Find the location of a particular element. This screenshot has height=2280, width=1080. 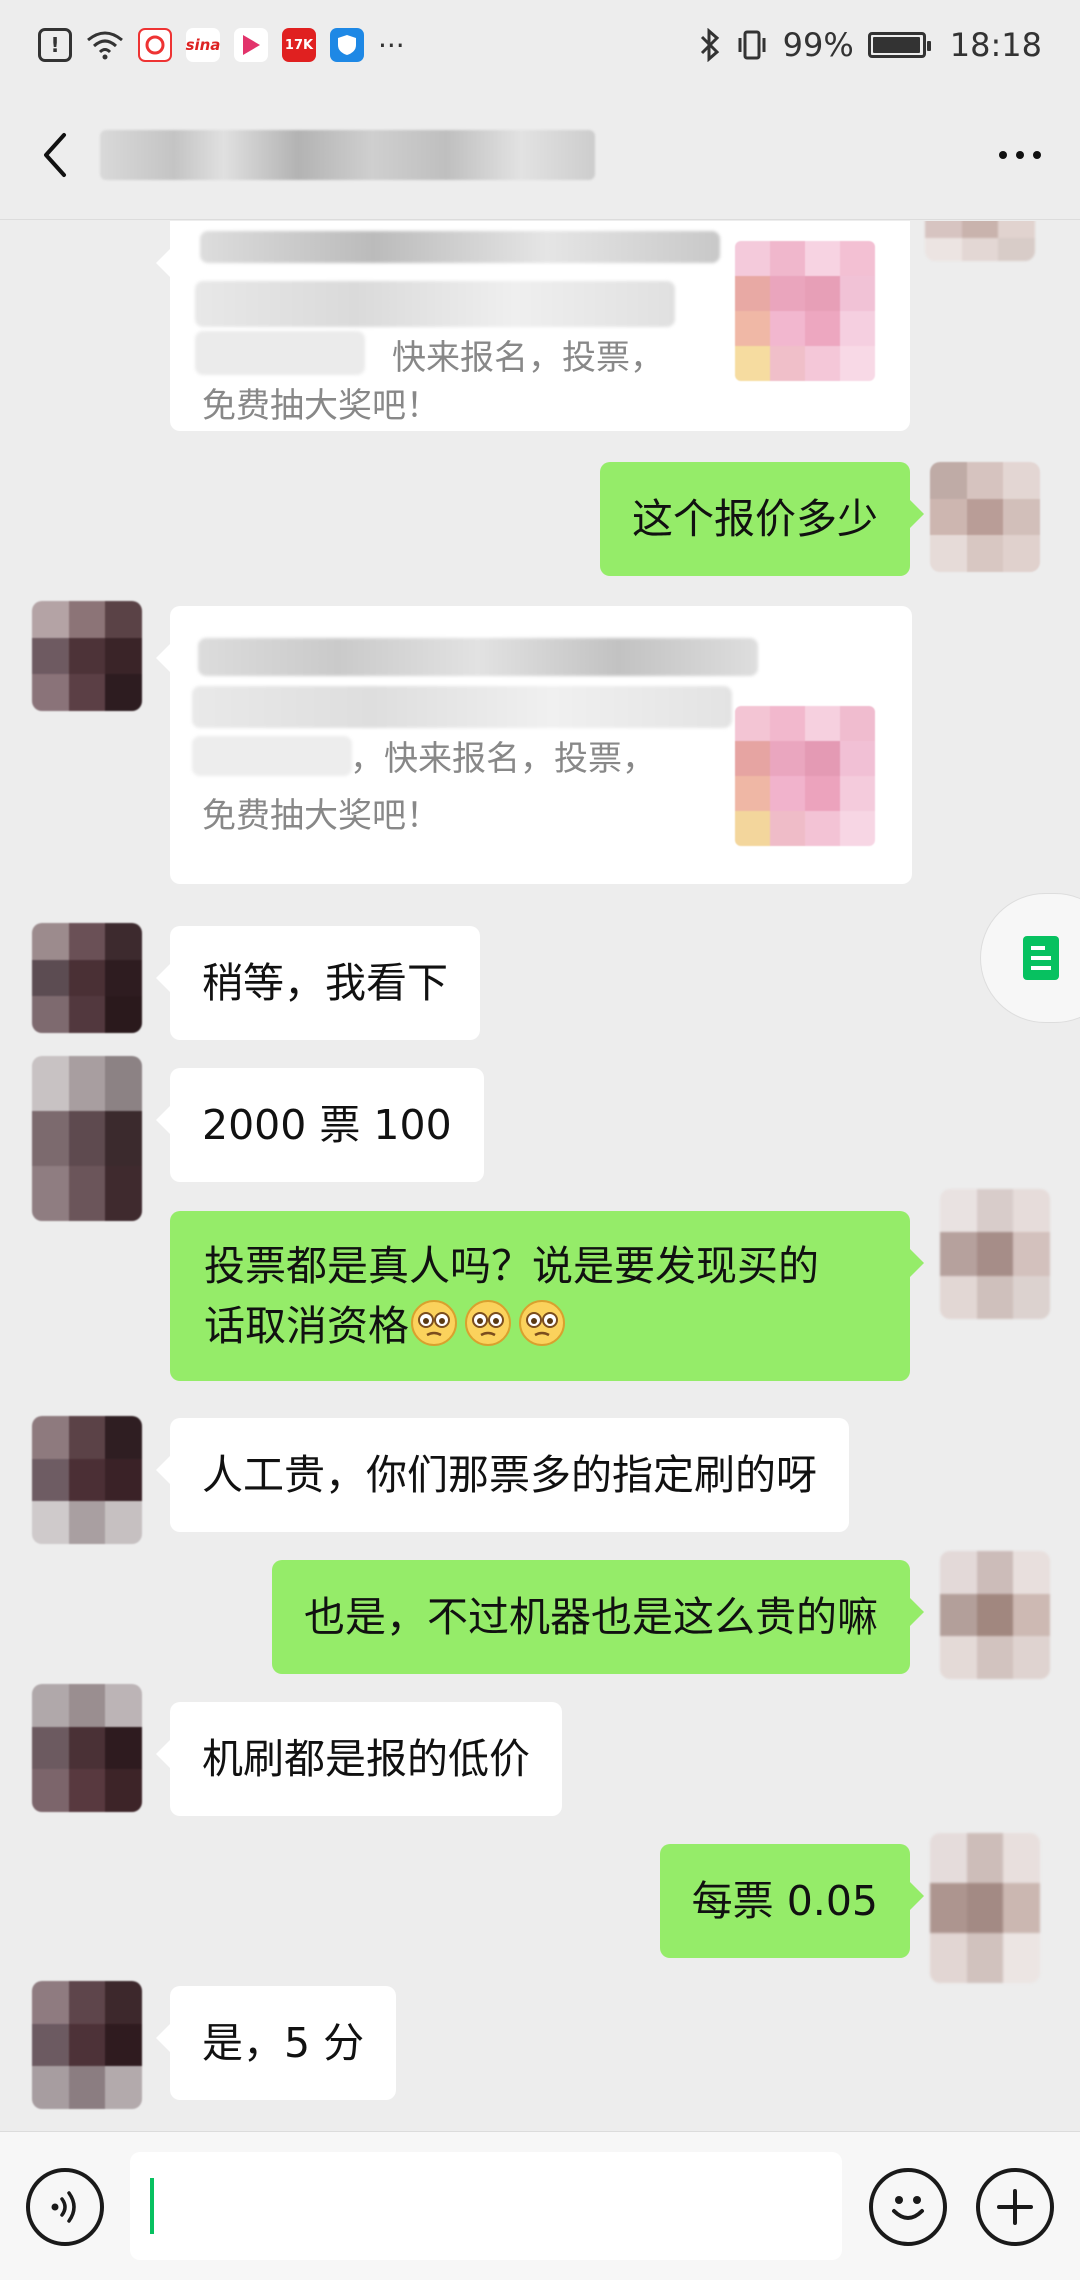

shield-app-icon is located at coordinates (347, 45).